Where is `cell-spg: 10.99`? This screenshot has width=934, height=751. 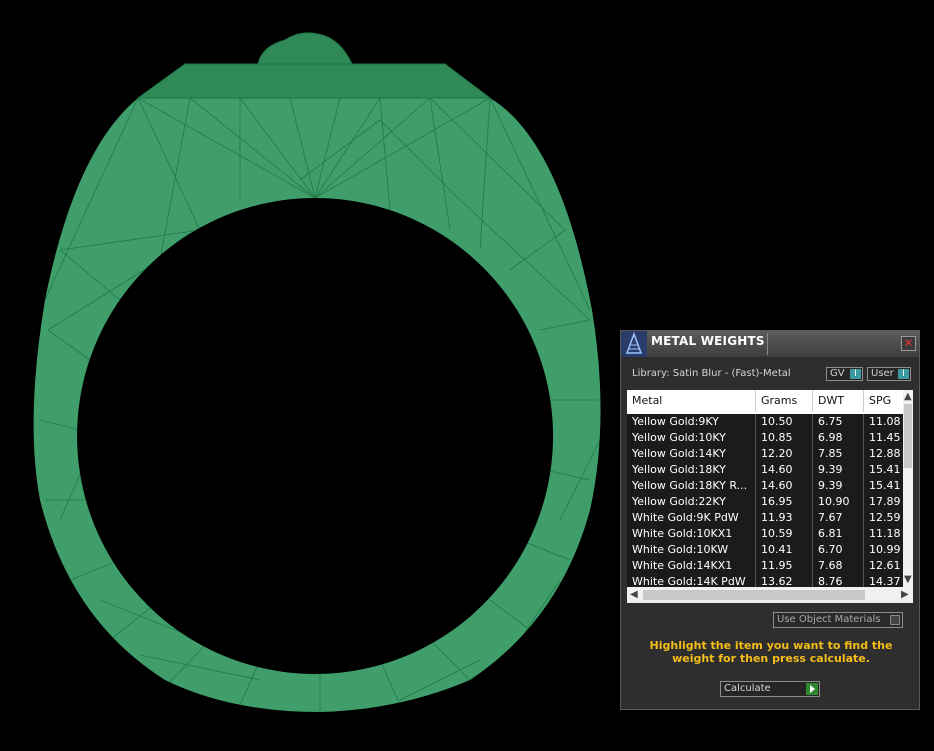 cell-spg: 10.99 is located at coordinates (885, 549).